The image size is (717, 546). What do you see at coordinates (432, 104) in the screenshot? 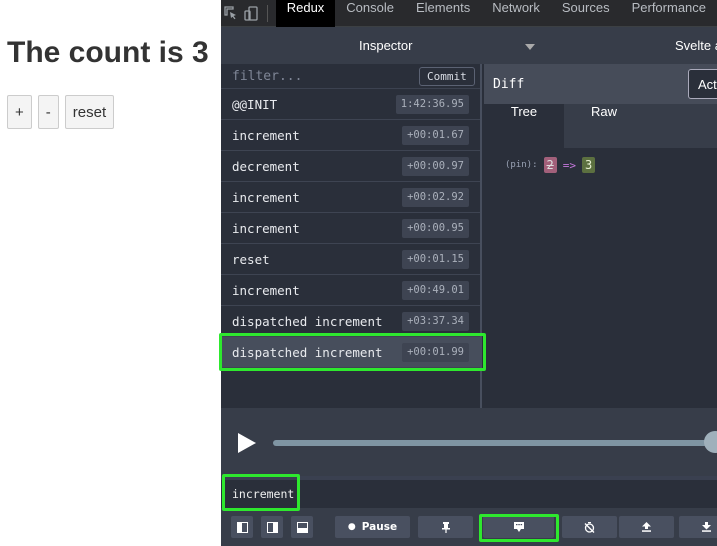
I see `action-time-badge: 1:42:36.95` at bounding box center [432, 104].